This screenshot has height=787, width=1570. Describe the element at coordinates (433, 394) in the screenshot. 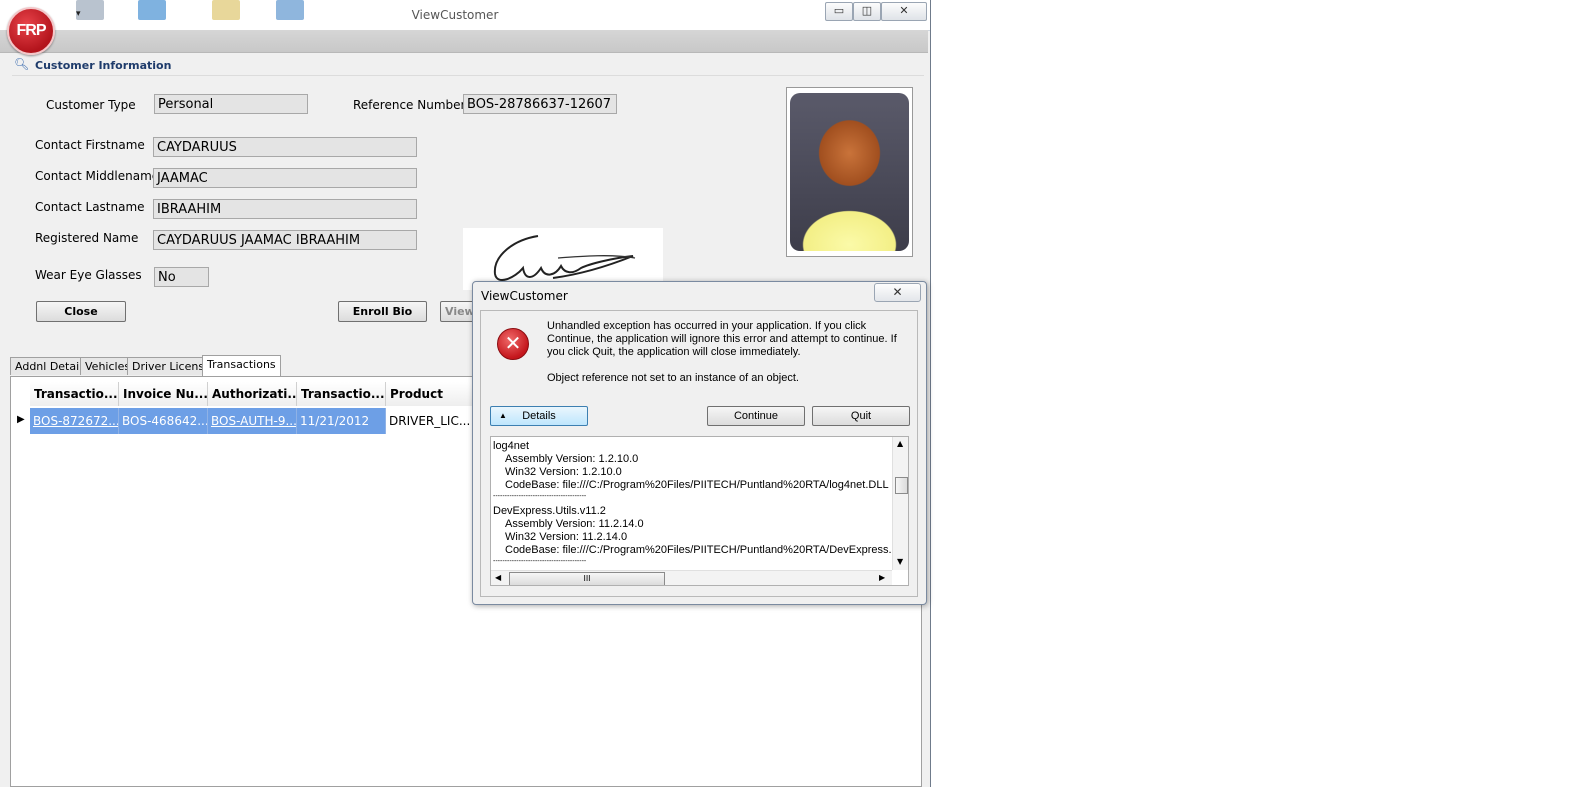

I see `column-header-product: Product` at that location.